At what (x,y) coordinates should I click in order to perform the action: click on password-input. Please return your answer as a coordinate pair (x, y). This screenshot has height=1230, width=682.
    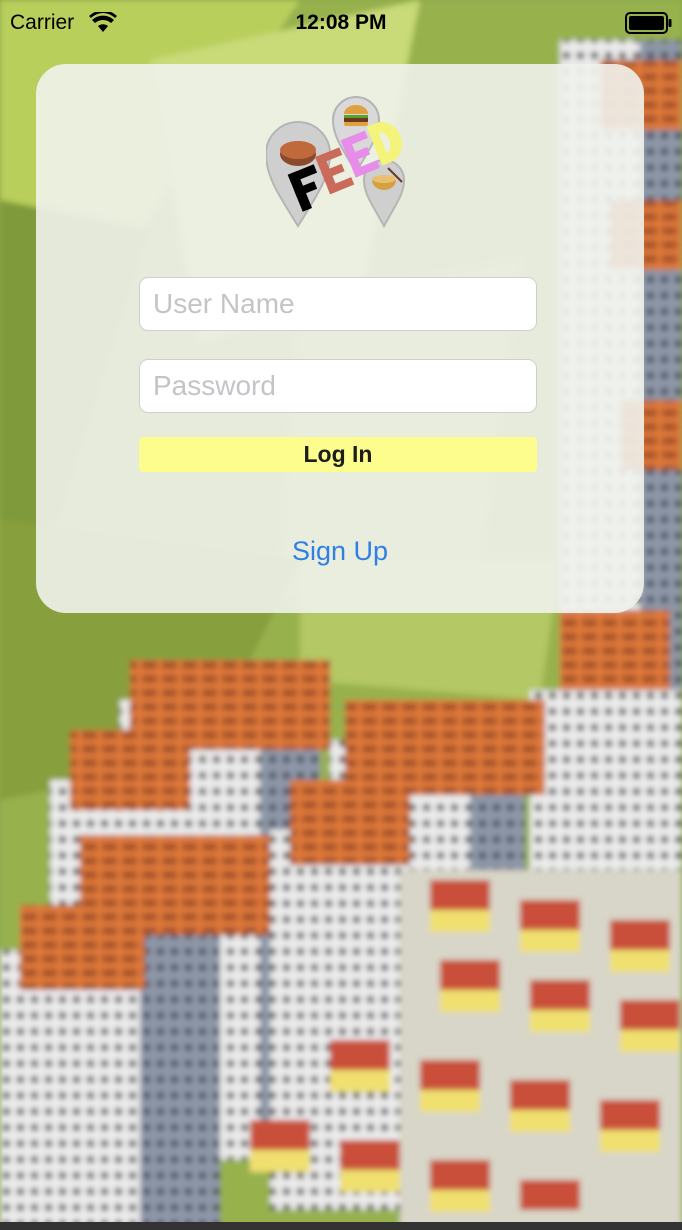
    Looking at the image, I should click on (338, 386).